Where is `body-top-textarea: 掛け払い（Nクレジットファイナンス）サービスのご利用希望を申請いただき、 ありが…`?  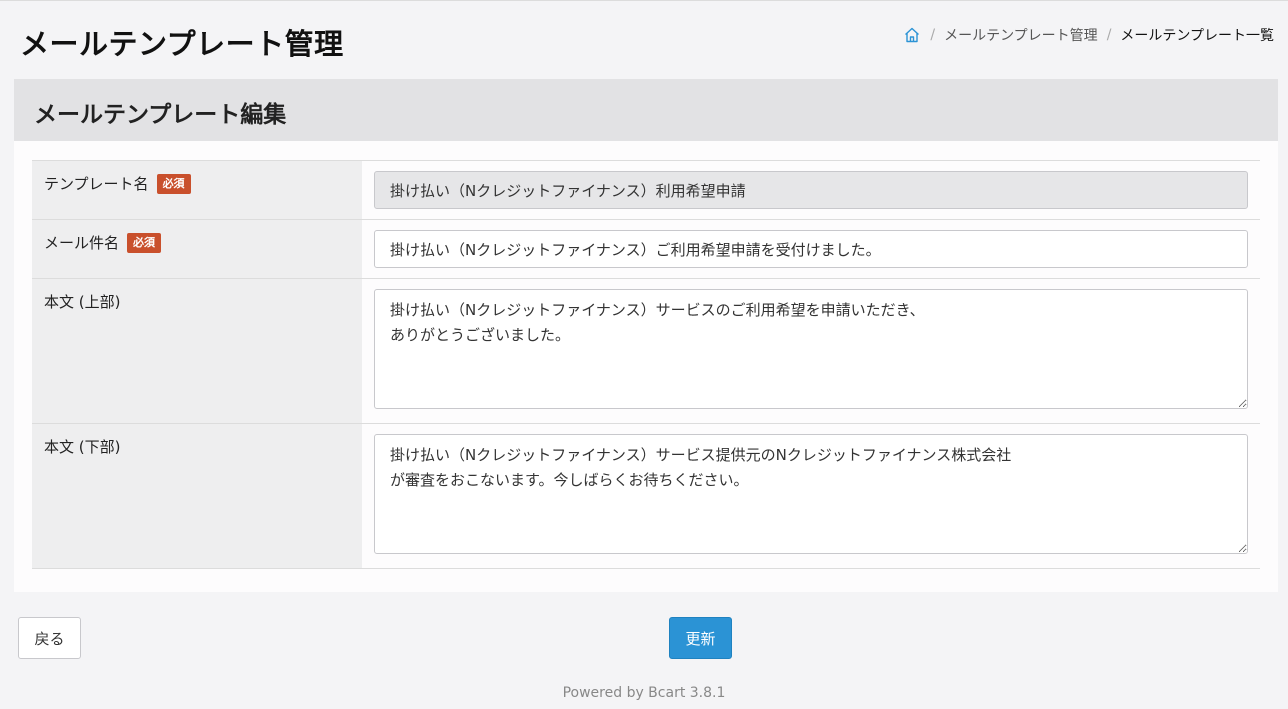 body-top-textarea: 掛け払い（Nクレジットファイナンス）サービスのご利用希望を申請いただき、 ありが… is located at coordinates (811, 349).